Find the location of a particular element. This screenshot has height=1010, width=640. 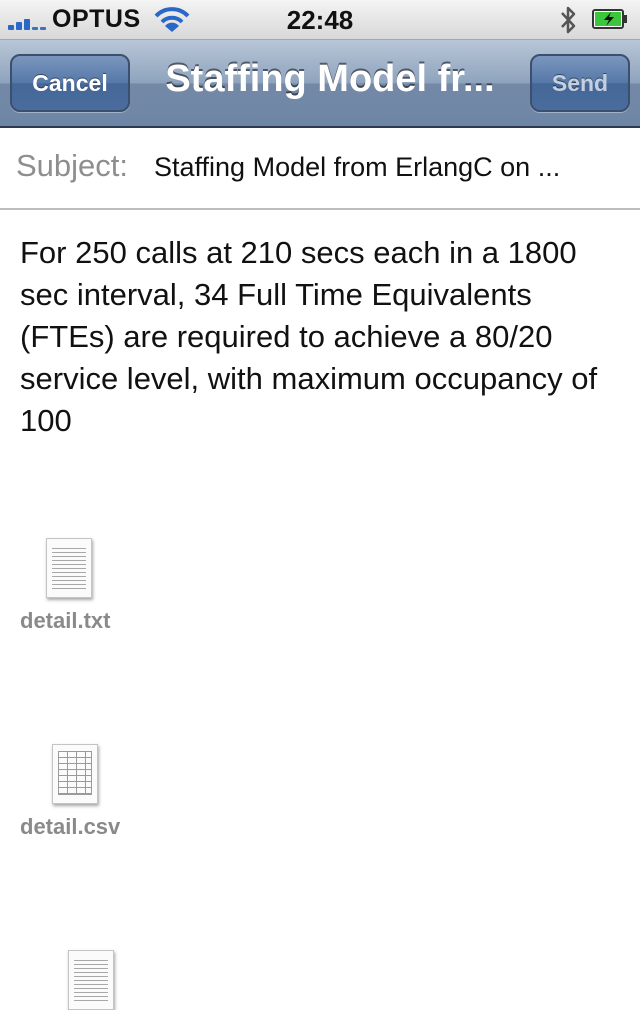

spreadsheet-document-icon is located at coordinates (75, 774).